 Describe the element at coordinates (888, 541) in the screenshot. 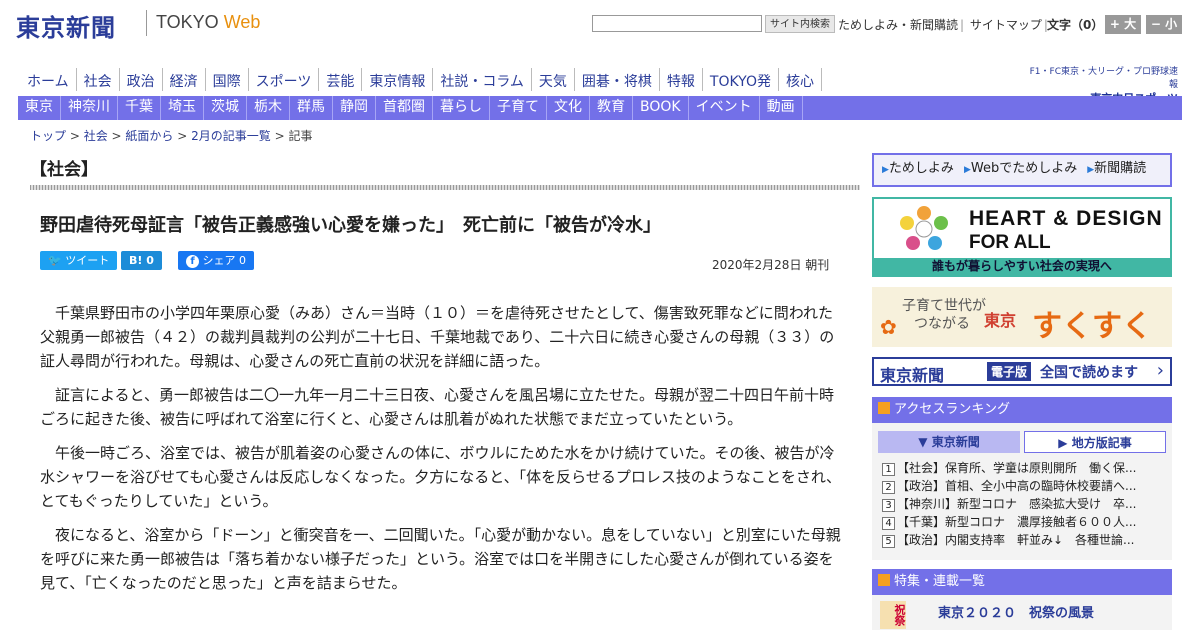

I see `rank-number: 5` at that location.